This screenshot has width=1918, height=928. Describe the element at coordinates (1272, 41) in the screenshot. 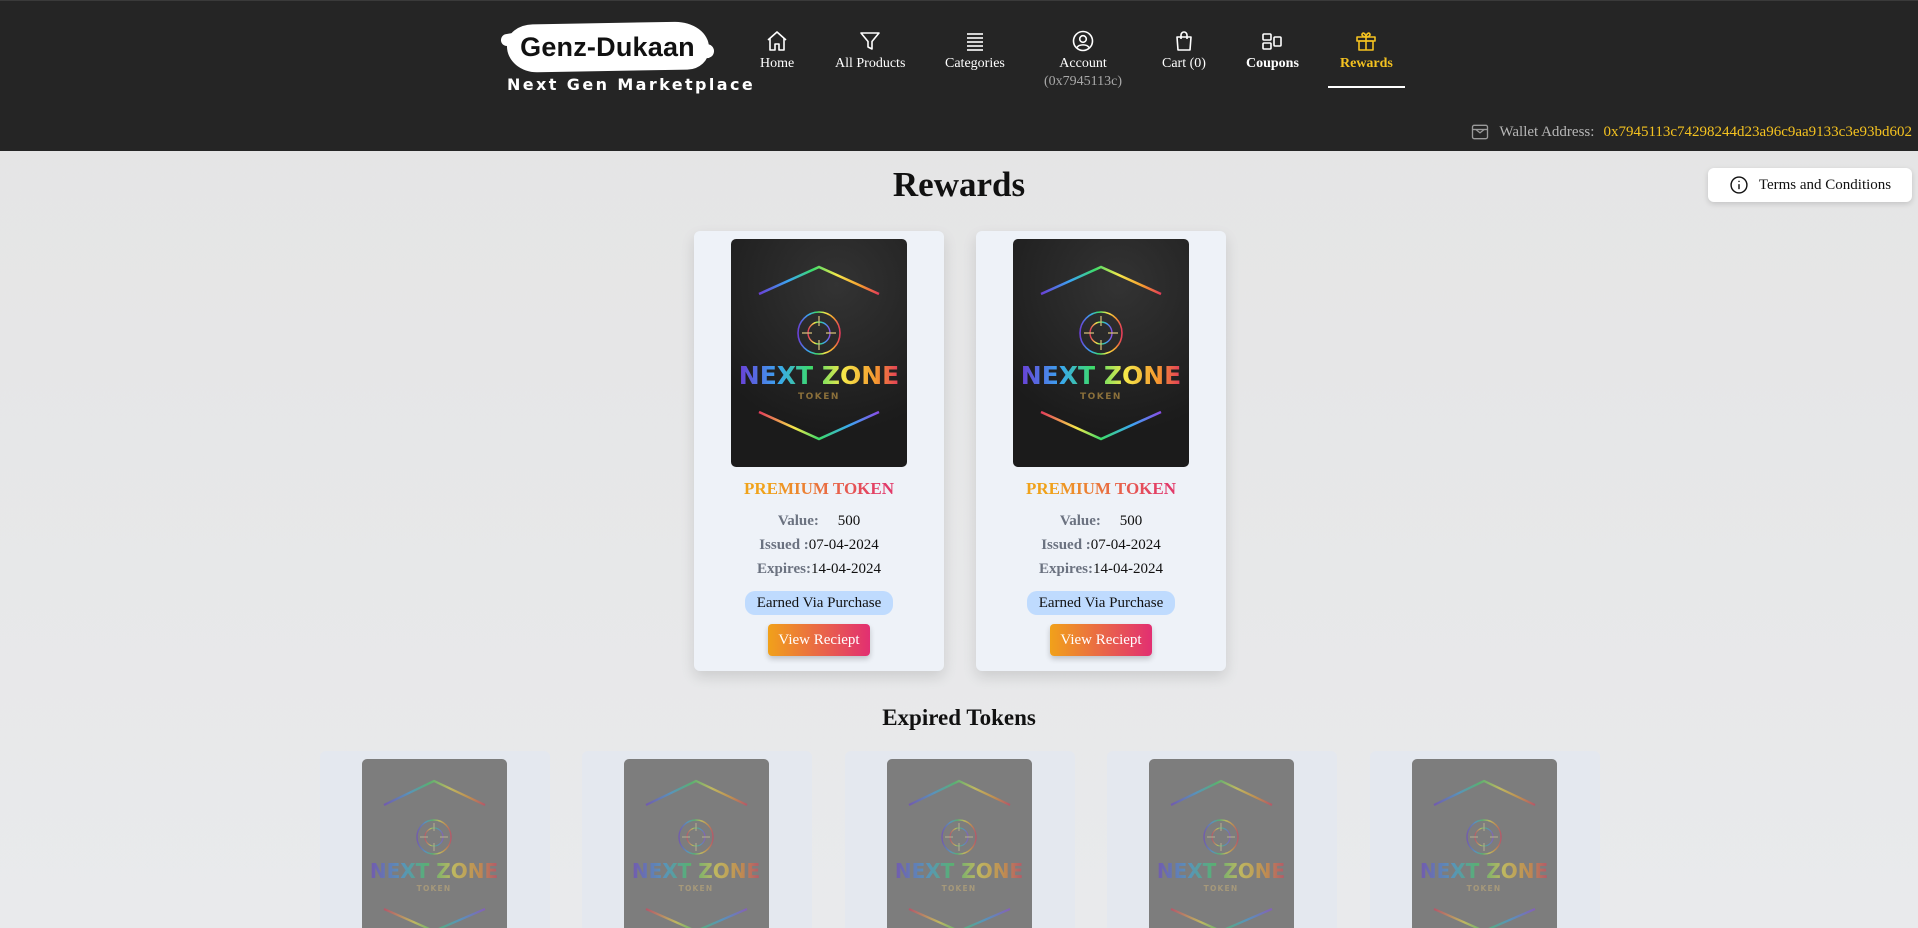

I see `coupon-icon` at that location.